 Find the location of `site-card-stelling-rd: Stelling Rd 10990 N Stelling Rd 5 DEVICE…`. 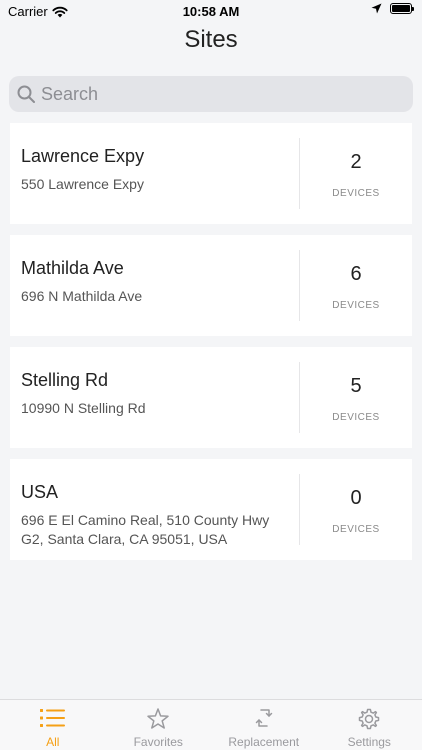

site-card-stelling-rd: Stelling Rd 10990 N Stelling Rd 5 DEVICE… is located at coordinates (211, 397).